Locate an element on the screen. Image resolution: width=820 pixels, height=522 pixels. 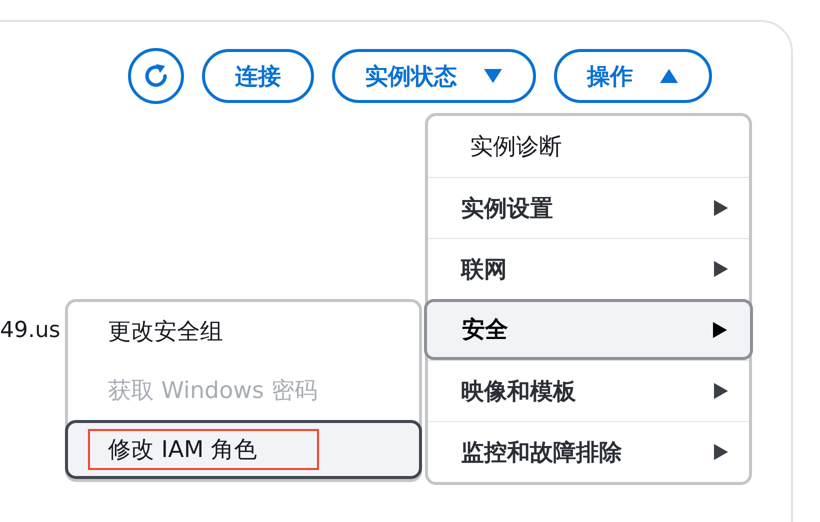
dropdown-button: 实例状态 is located at coordinates (434, 76).